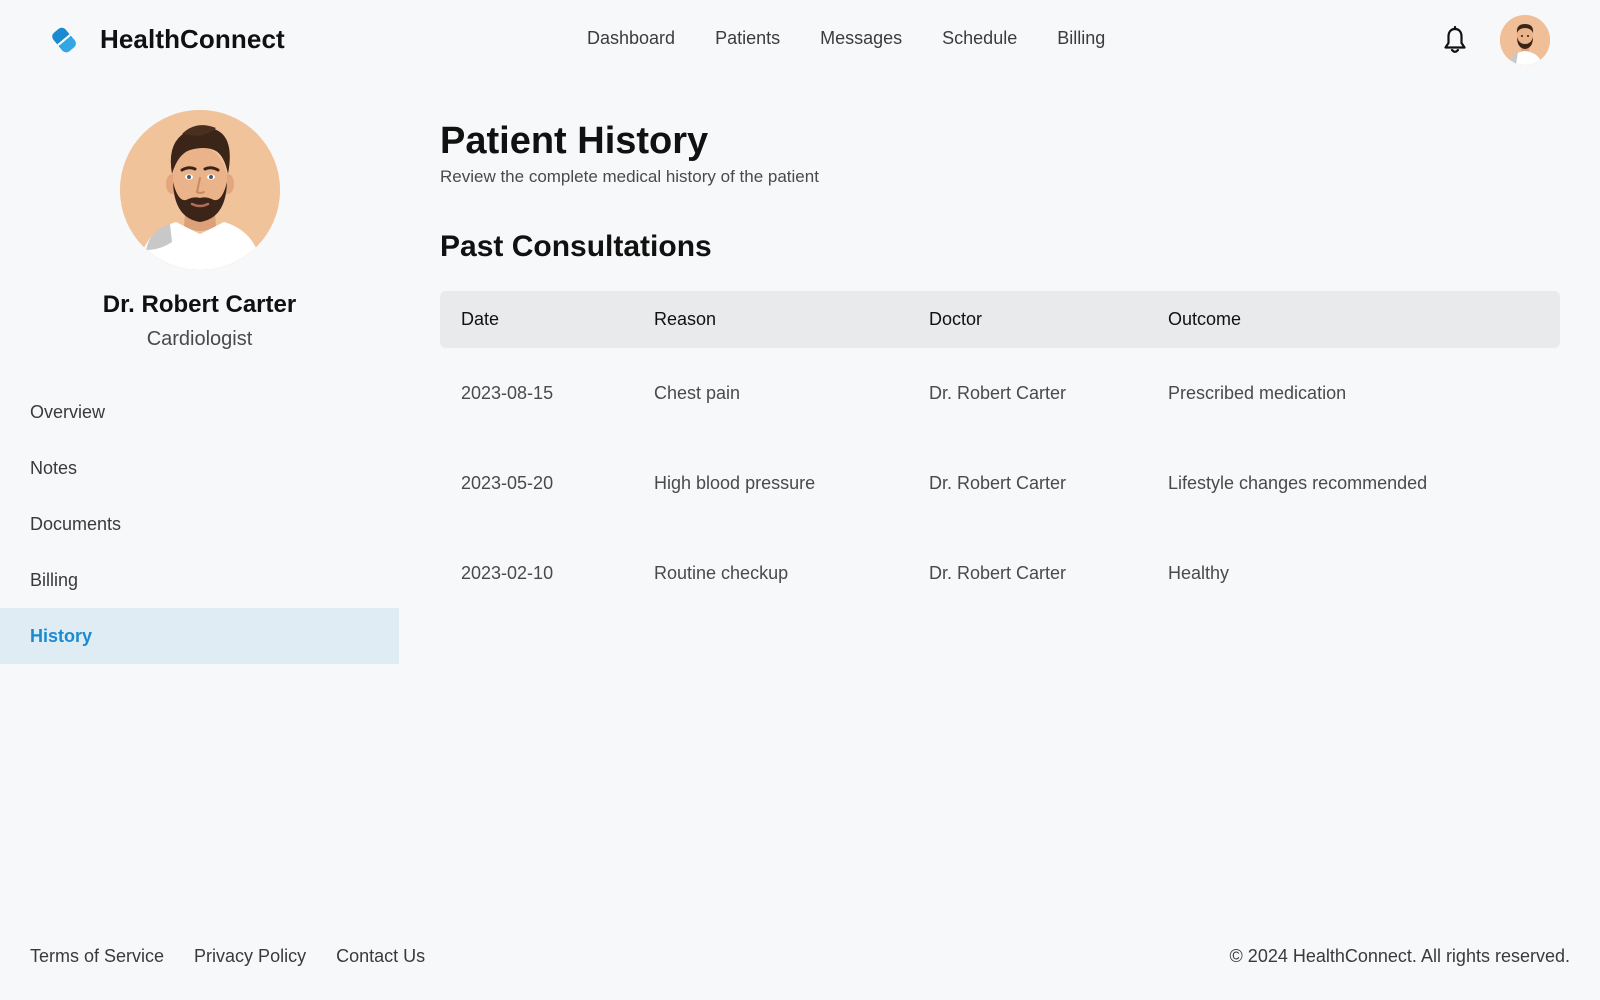  Describe the element at coordinates (721, 572) in the screenshot. I see `cell-reason: Routine checkup` at that location.